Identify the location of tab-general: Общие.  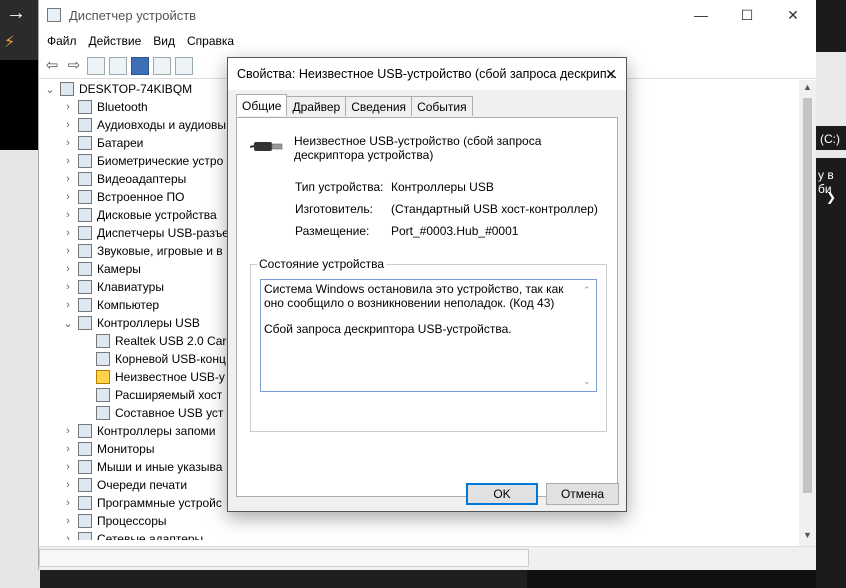
(262, 105).